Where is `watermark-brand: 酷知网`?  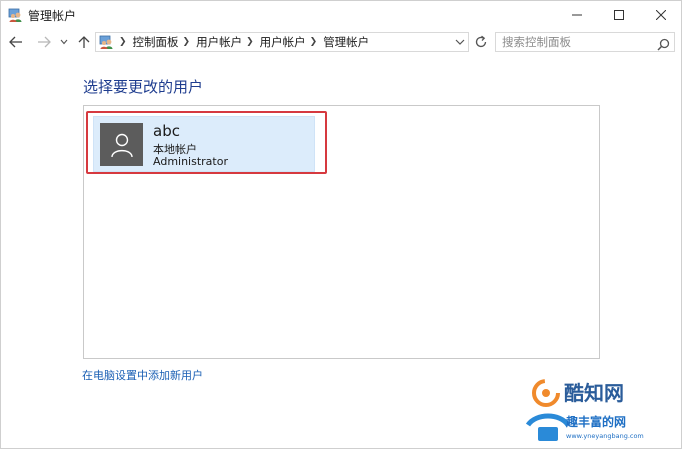 watermark-brand: 酷知网 is located at coordinates (594, 393).